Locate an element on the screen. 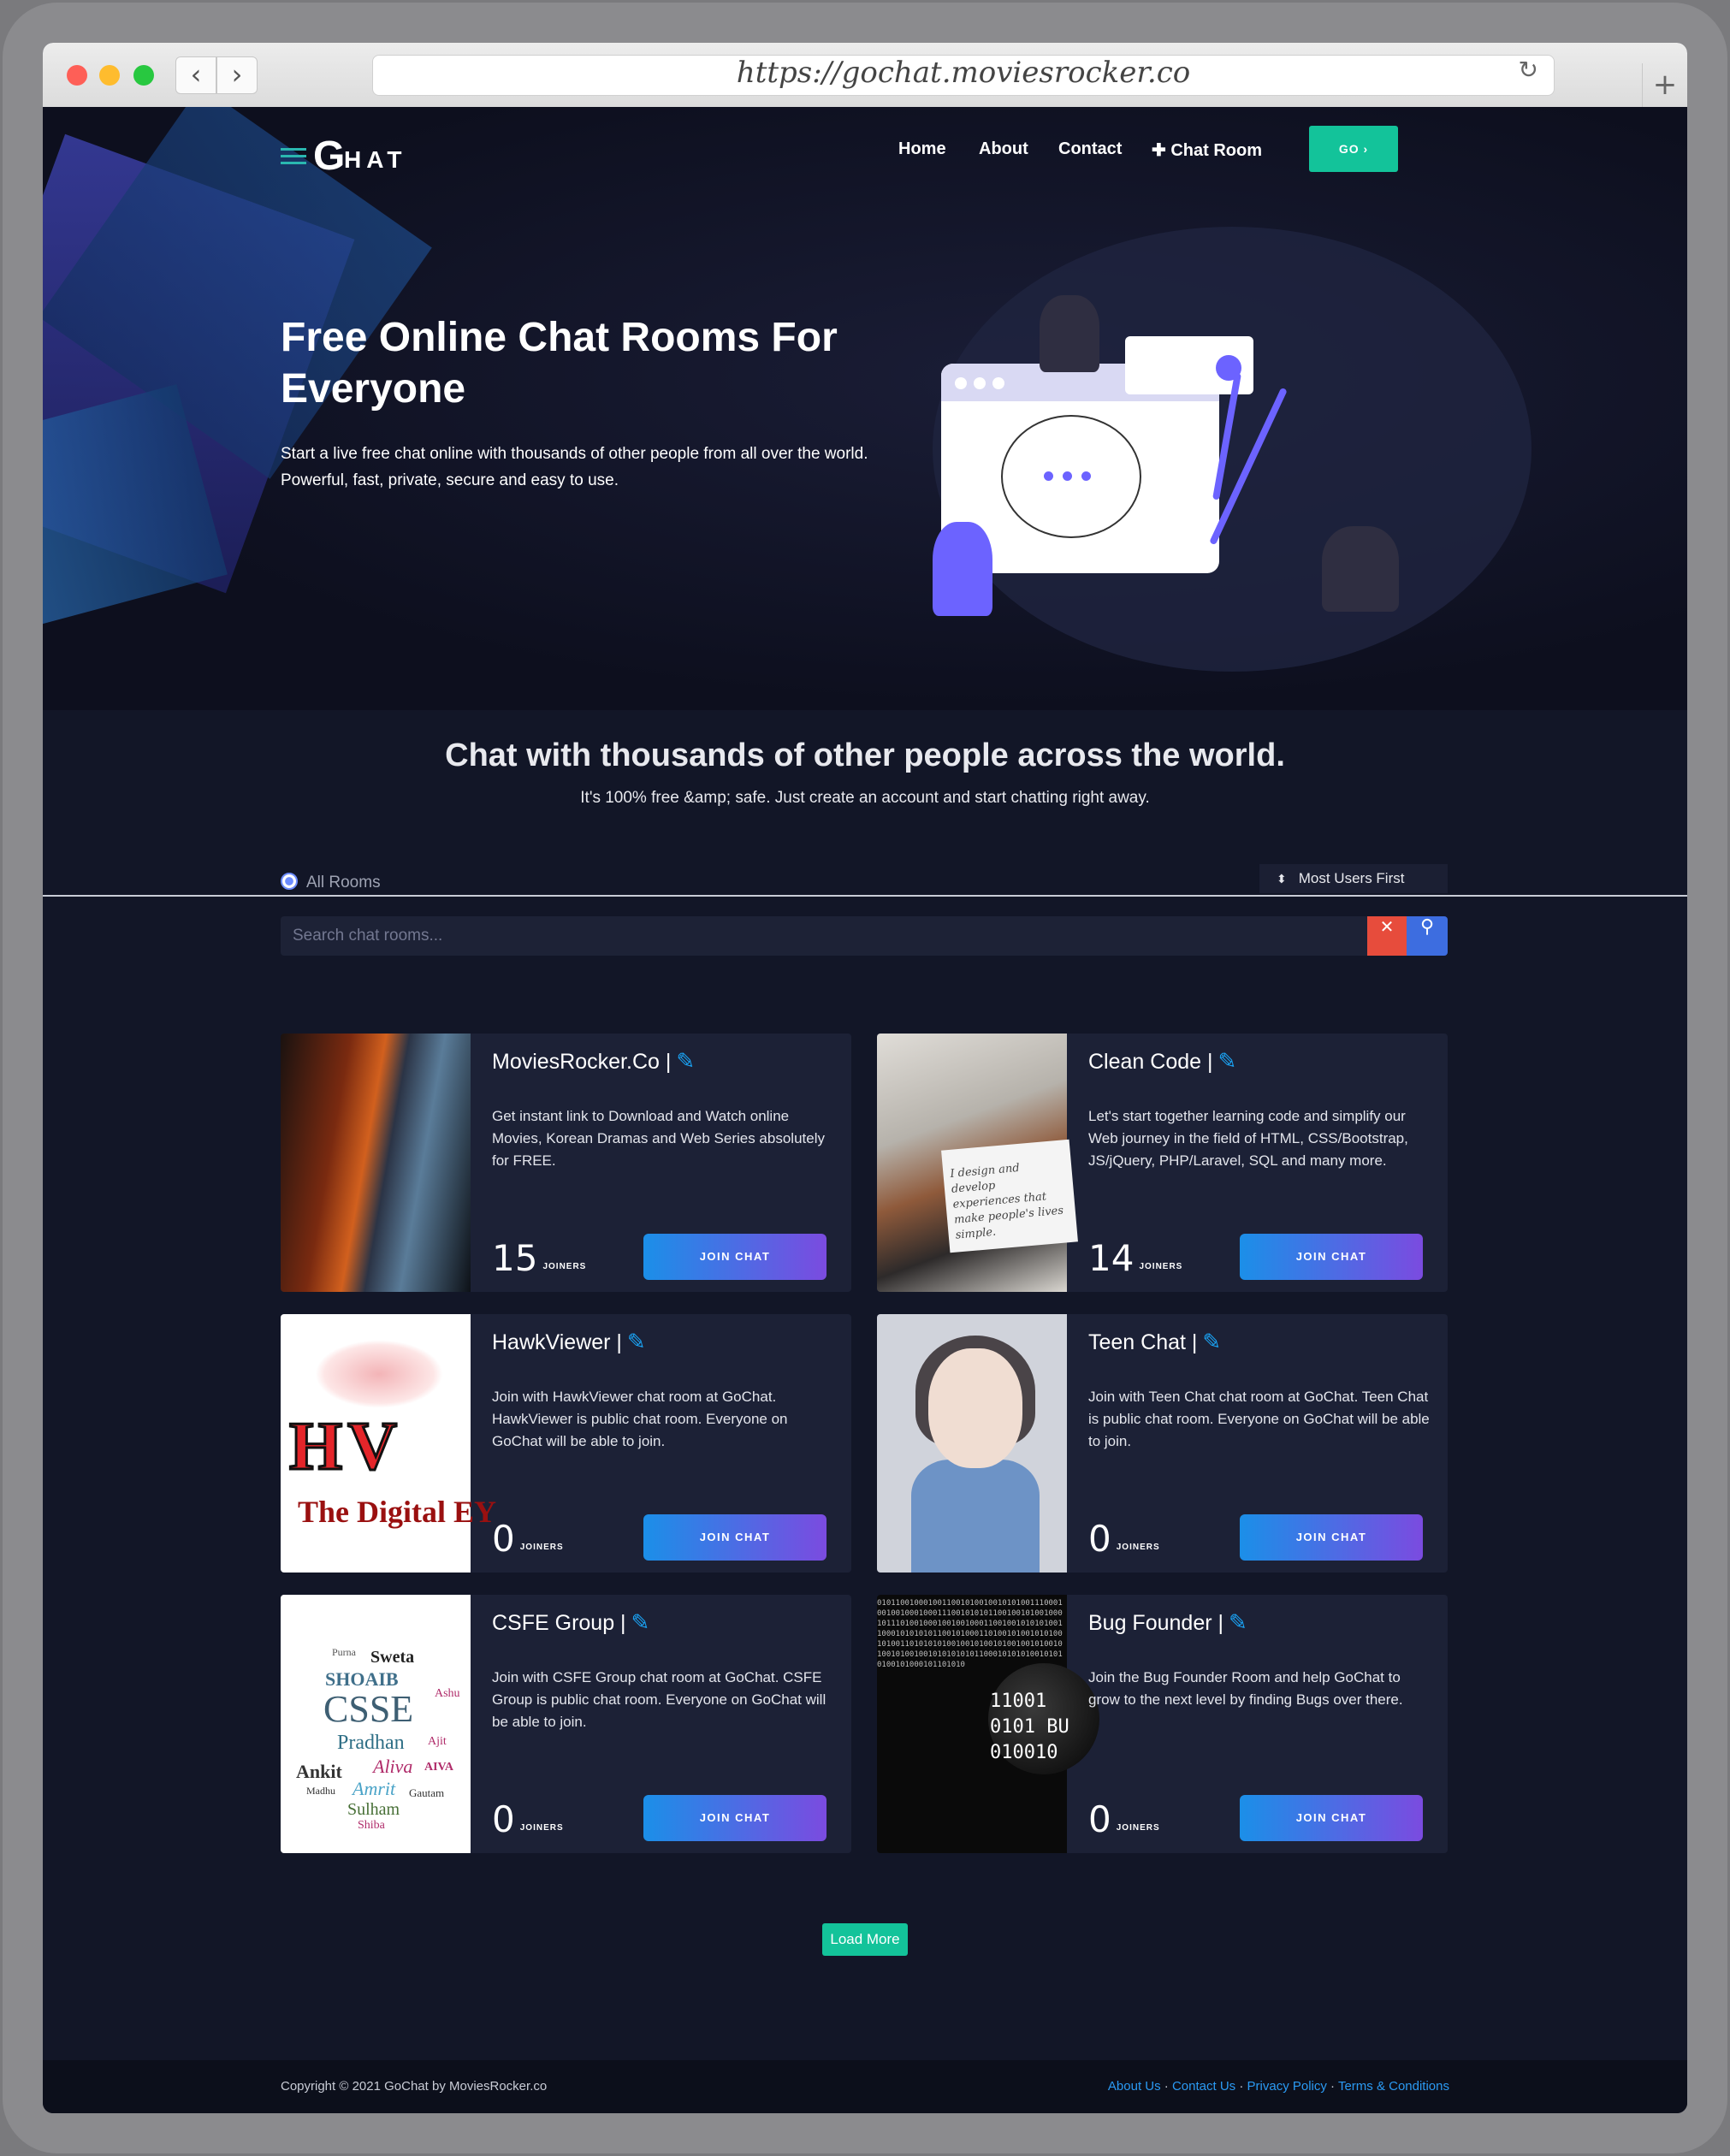 The width and height of the screenshot is (1730, 2156). chevron-right-icon: › is located at coordinates (237, 74).